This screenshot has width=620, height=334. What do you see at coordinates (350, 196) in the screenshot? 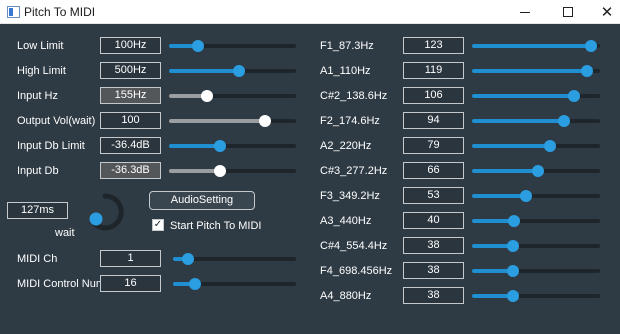
I see `note-label-f3: F3_349.2Hz` at bounding box center [350, 196].